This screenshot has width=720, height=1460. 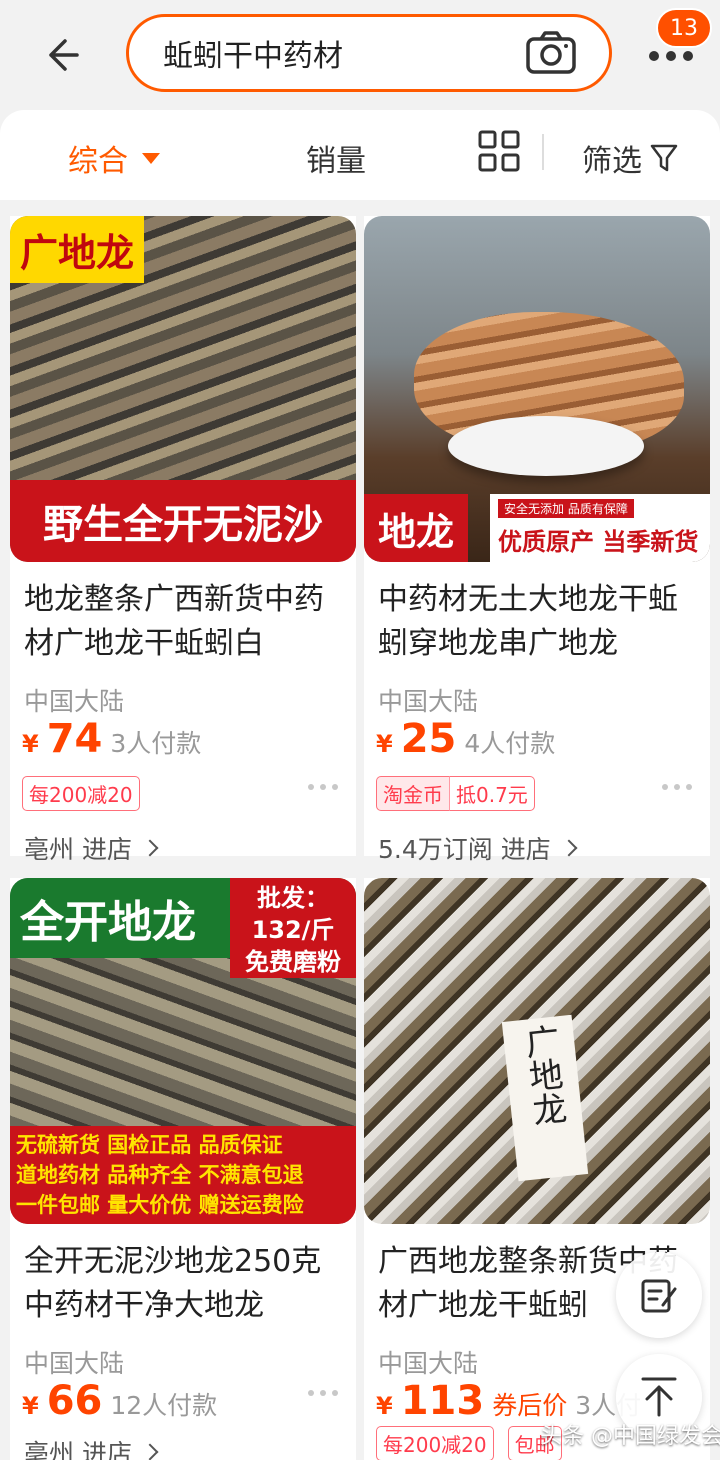 I want to click on price-row: ¥ 74 3人付款, so click(x=111, y=739).